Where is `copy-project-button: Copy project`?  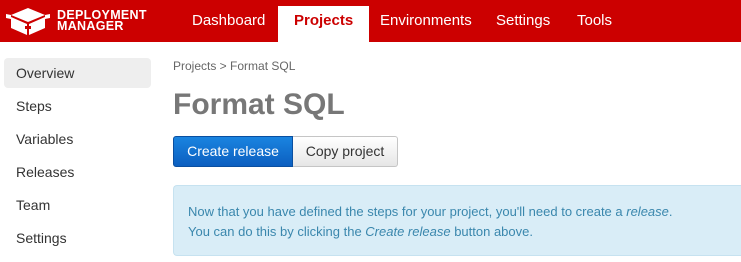 copy-project-button: Copy project is located at coordinates (345, 151).